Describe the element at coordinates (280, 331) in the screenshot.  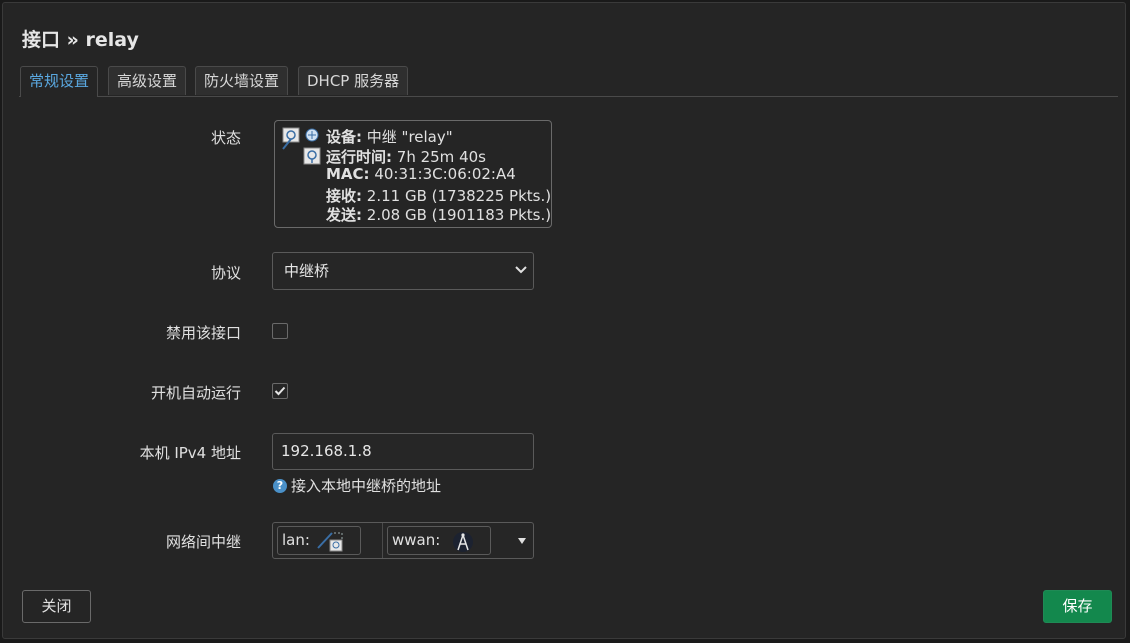
I see `disable-interface-checkbox` at that location.